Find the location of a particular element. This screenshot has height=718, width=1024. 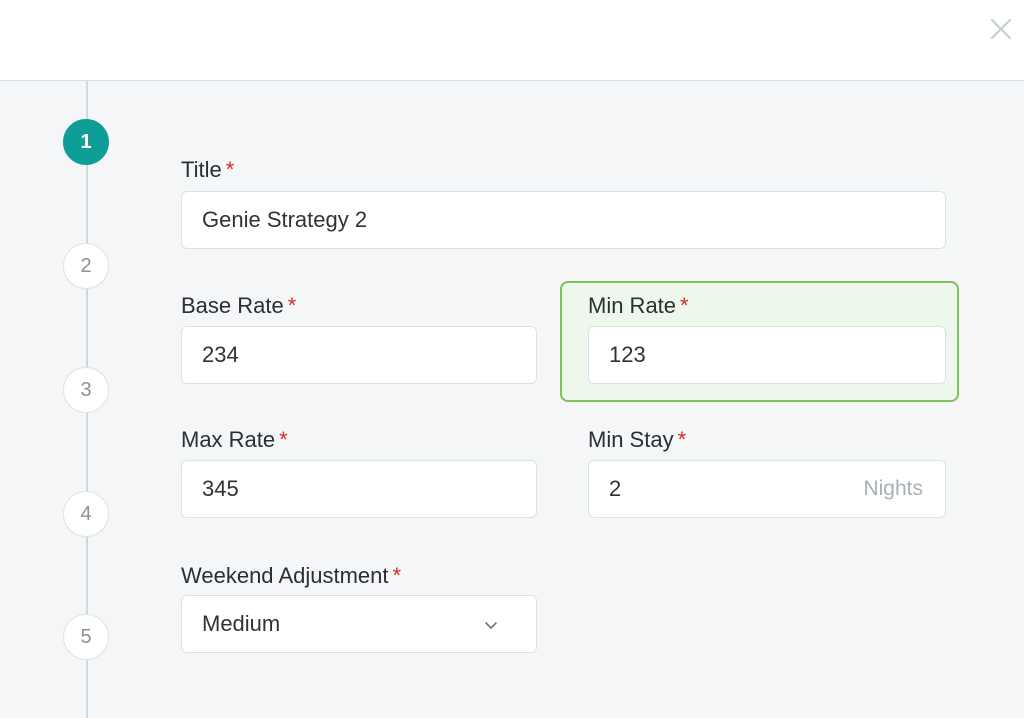

close-icon is located at coordinates (1001, 29).